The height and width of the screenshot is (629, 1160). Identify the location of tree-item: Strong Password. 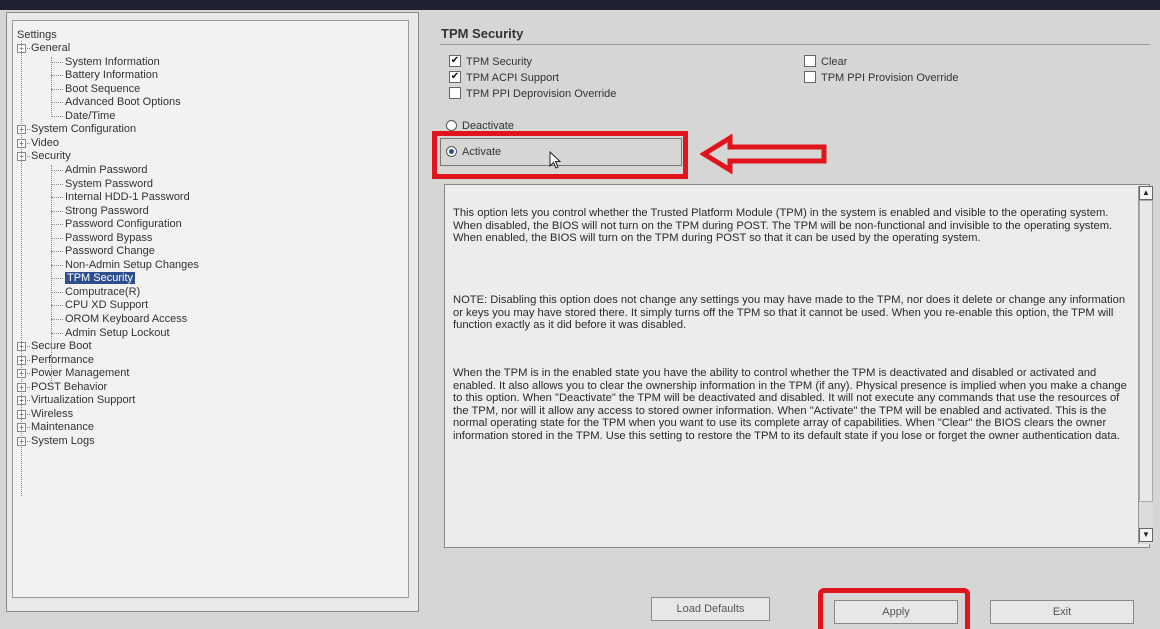
(107, 211).